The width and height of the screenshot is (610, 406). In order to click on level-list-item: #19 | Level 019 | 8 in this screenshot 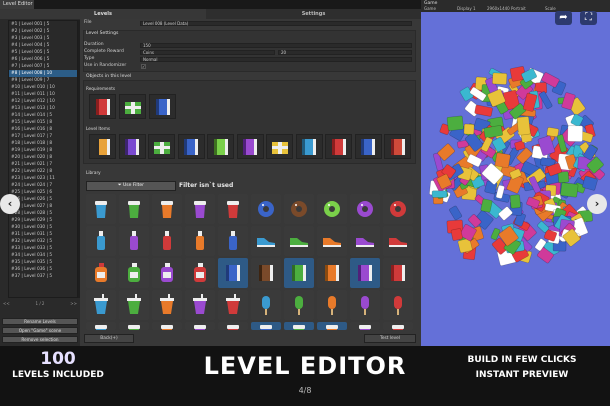, I will do `click(43, 150)`.